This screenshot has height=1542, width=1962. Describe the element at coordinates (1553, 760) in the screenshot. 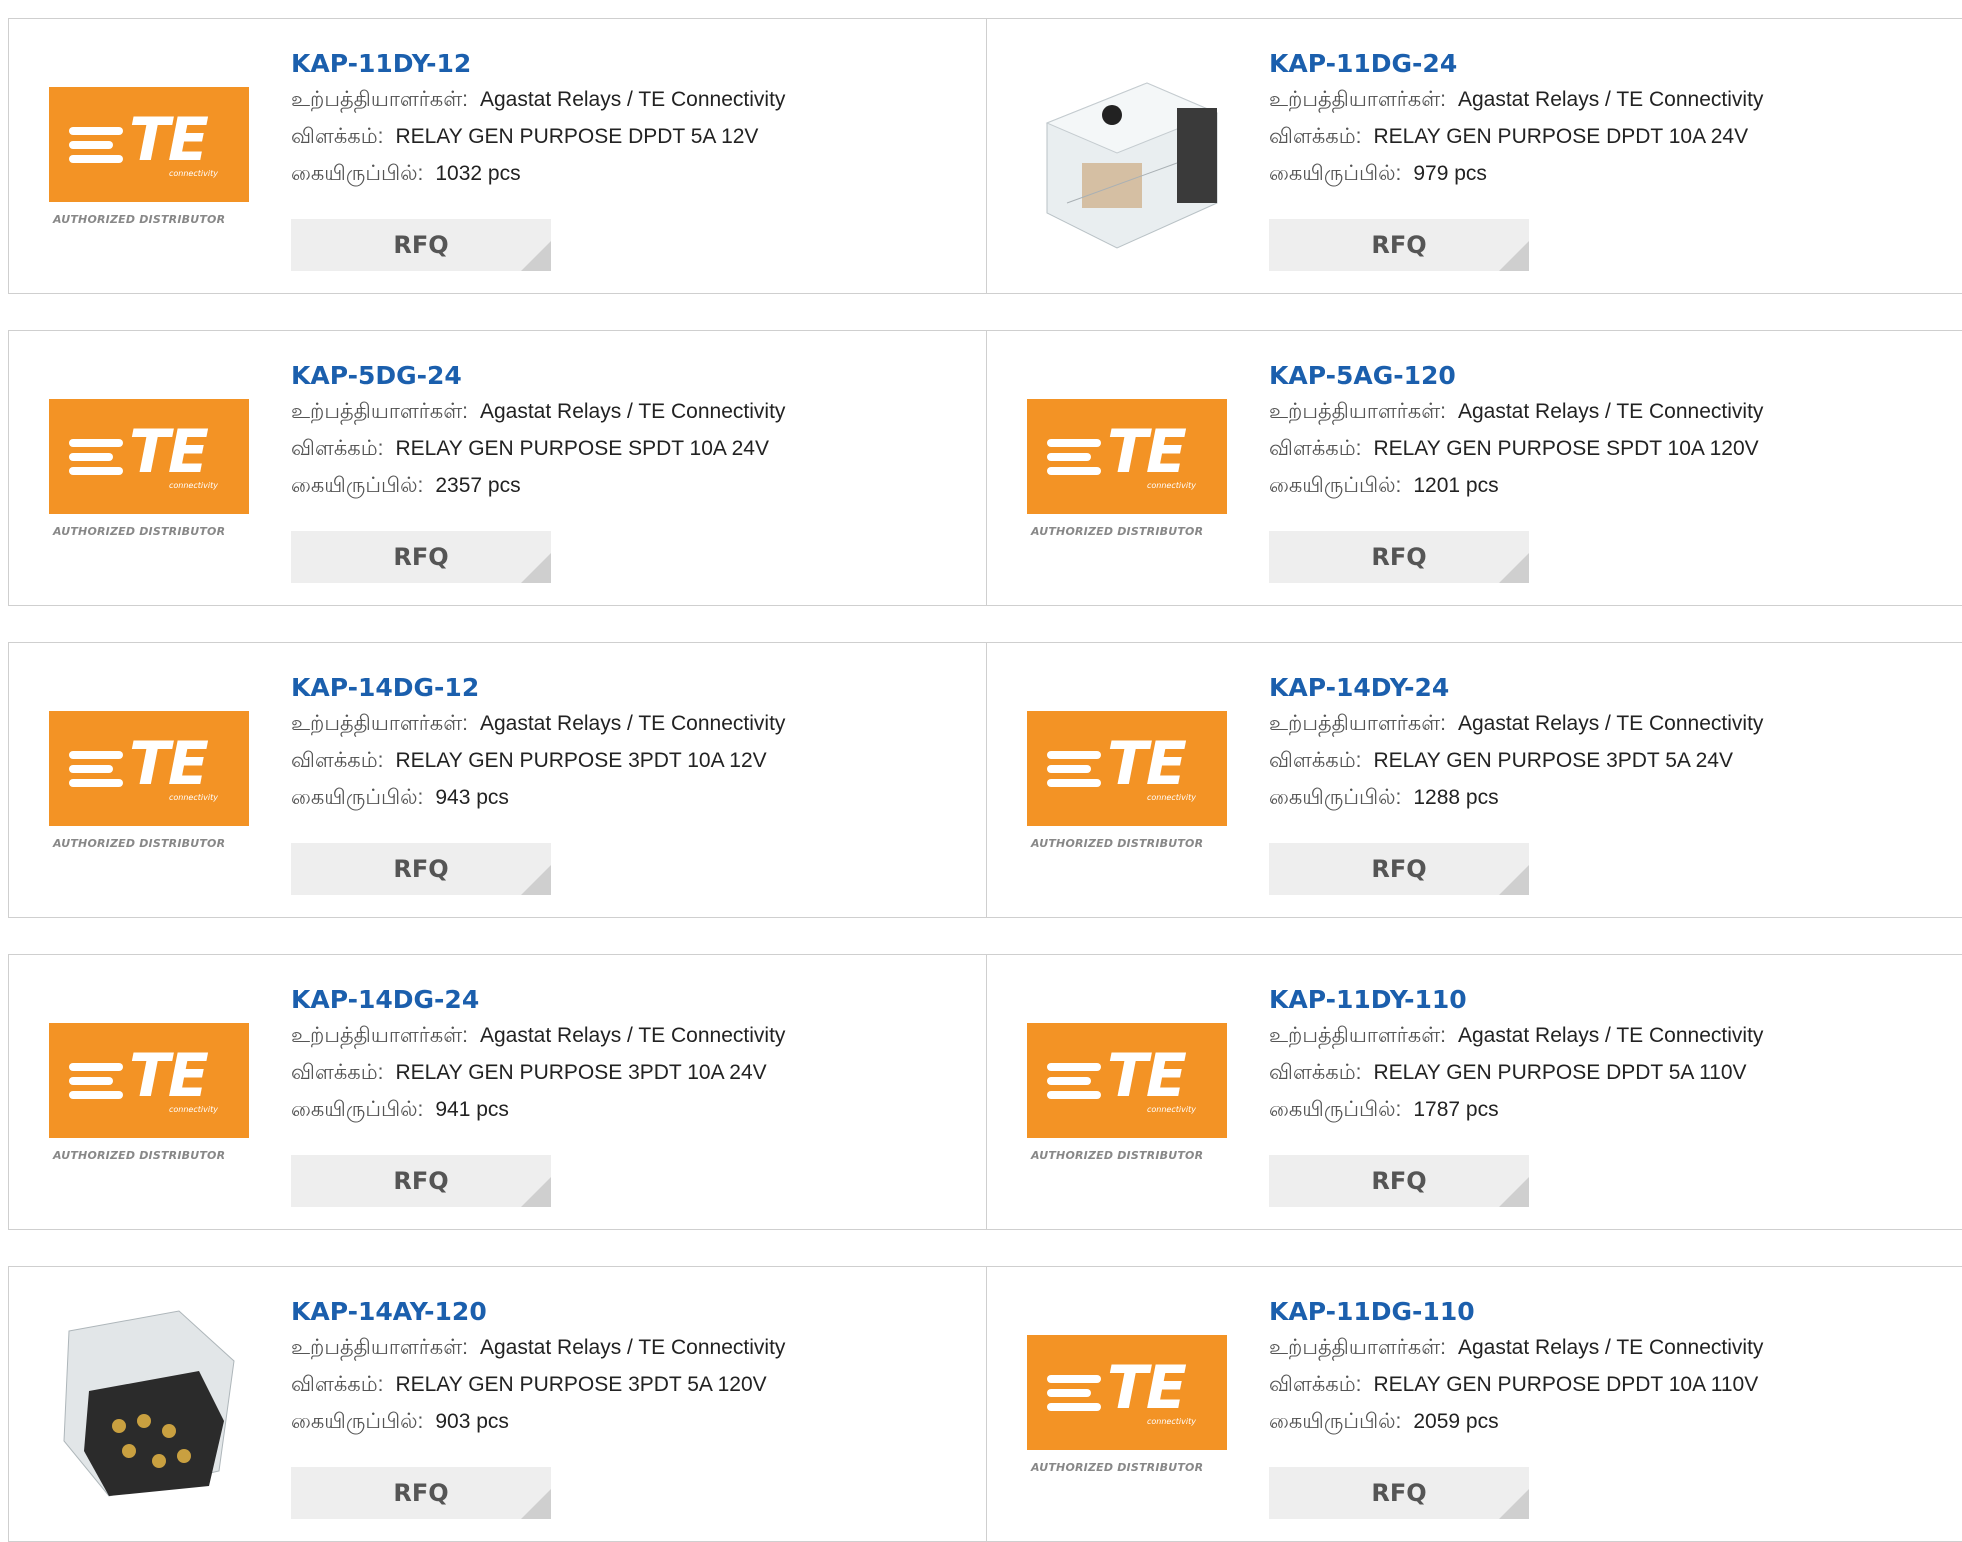

I see `description-value: RELAY GEN PURPOSE 3PDT 5A 24V` at that location.